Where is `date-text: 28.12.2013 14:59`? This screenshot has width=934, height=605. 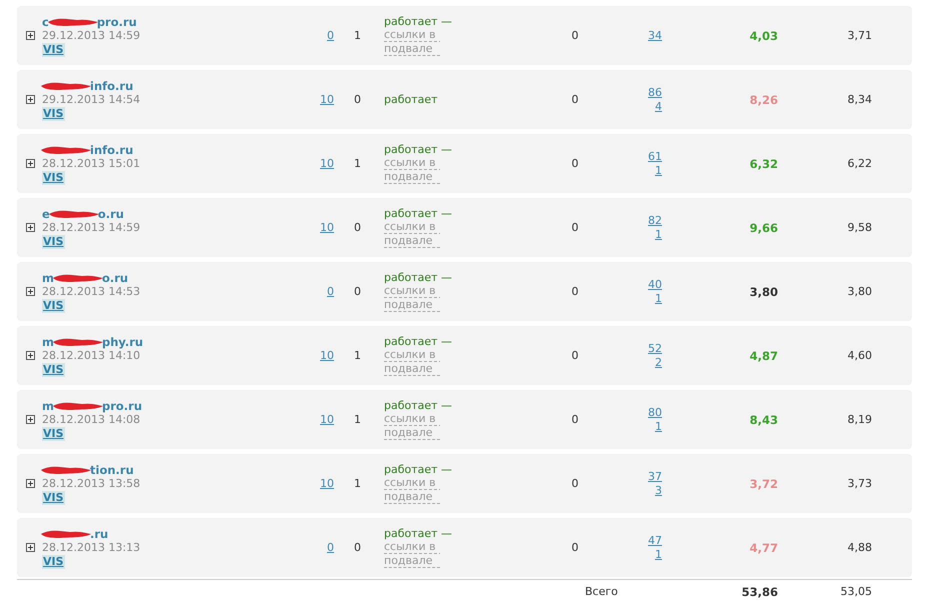 date-text: 28.12.2013 14:59 is located at coordinates (91, 227).